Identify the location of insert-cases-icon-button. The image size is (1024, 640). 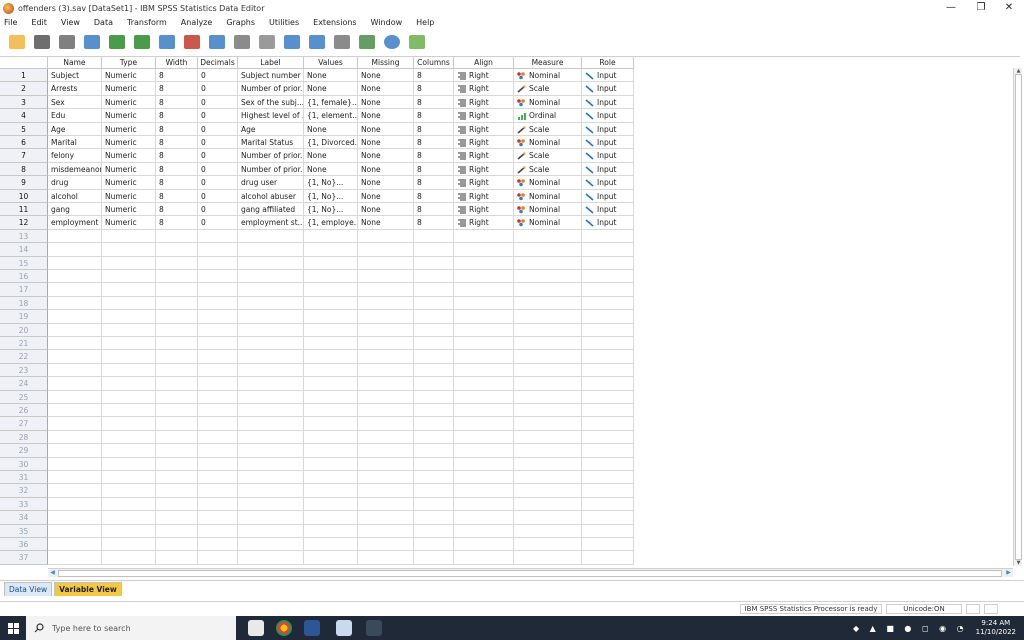
(292, 42).